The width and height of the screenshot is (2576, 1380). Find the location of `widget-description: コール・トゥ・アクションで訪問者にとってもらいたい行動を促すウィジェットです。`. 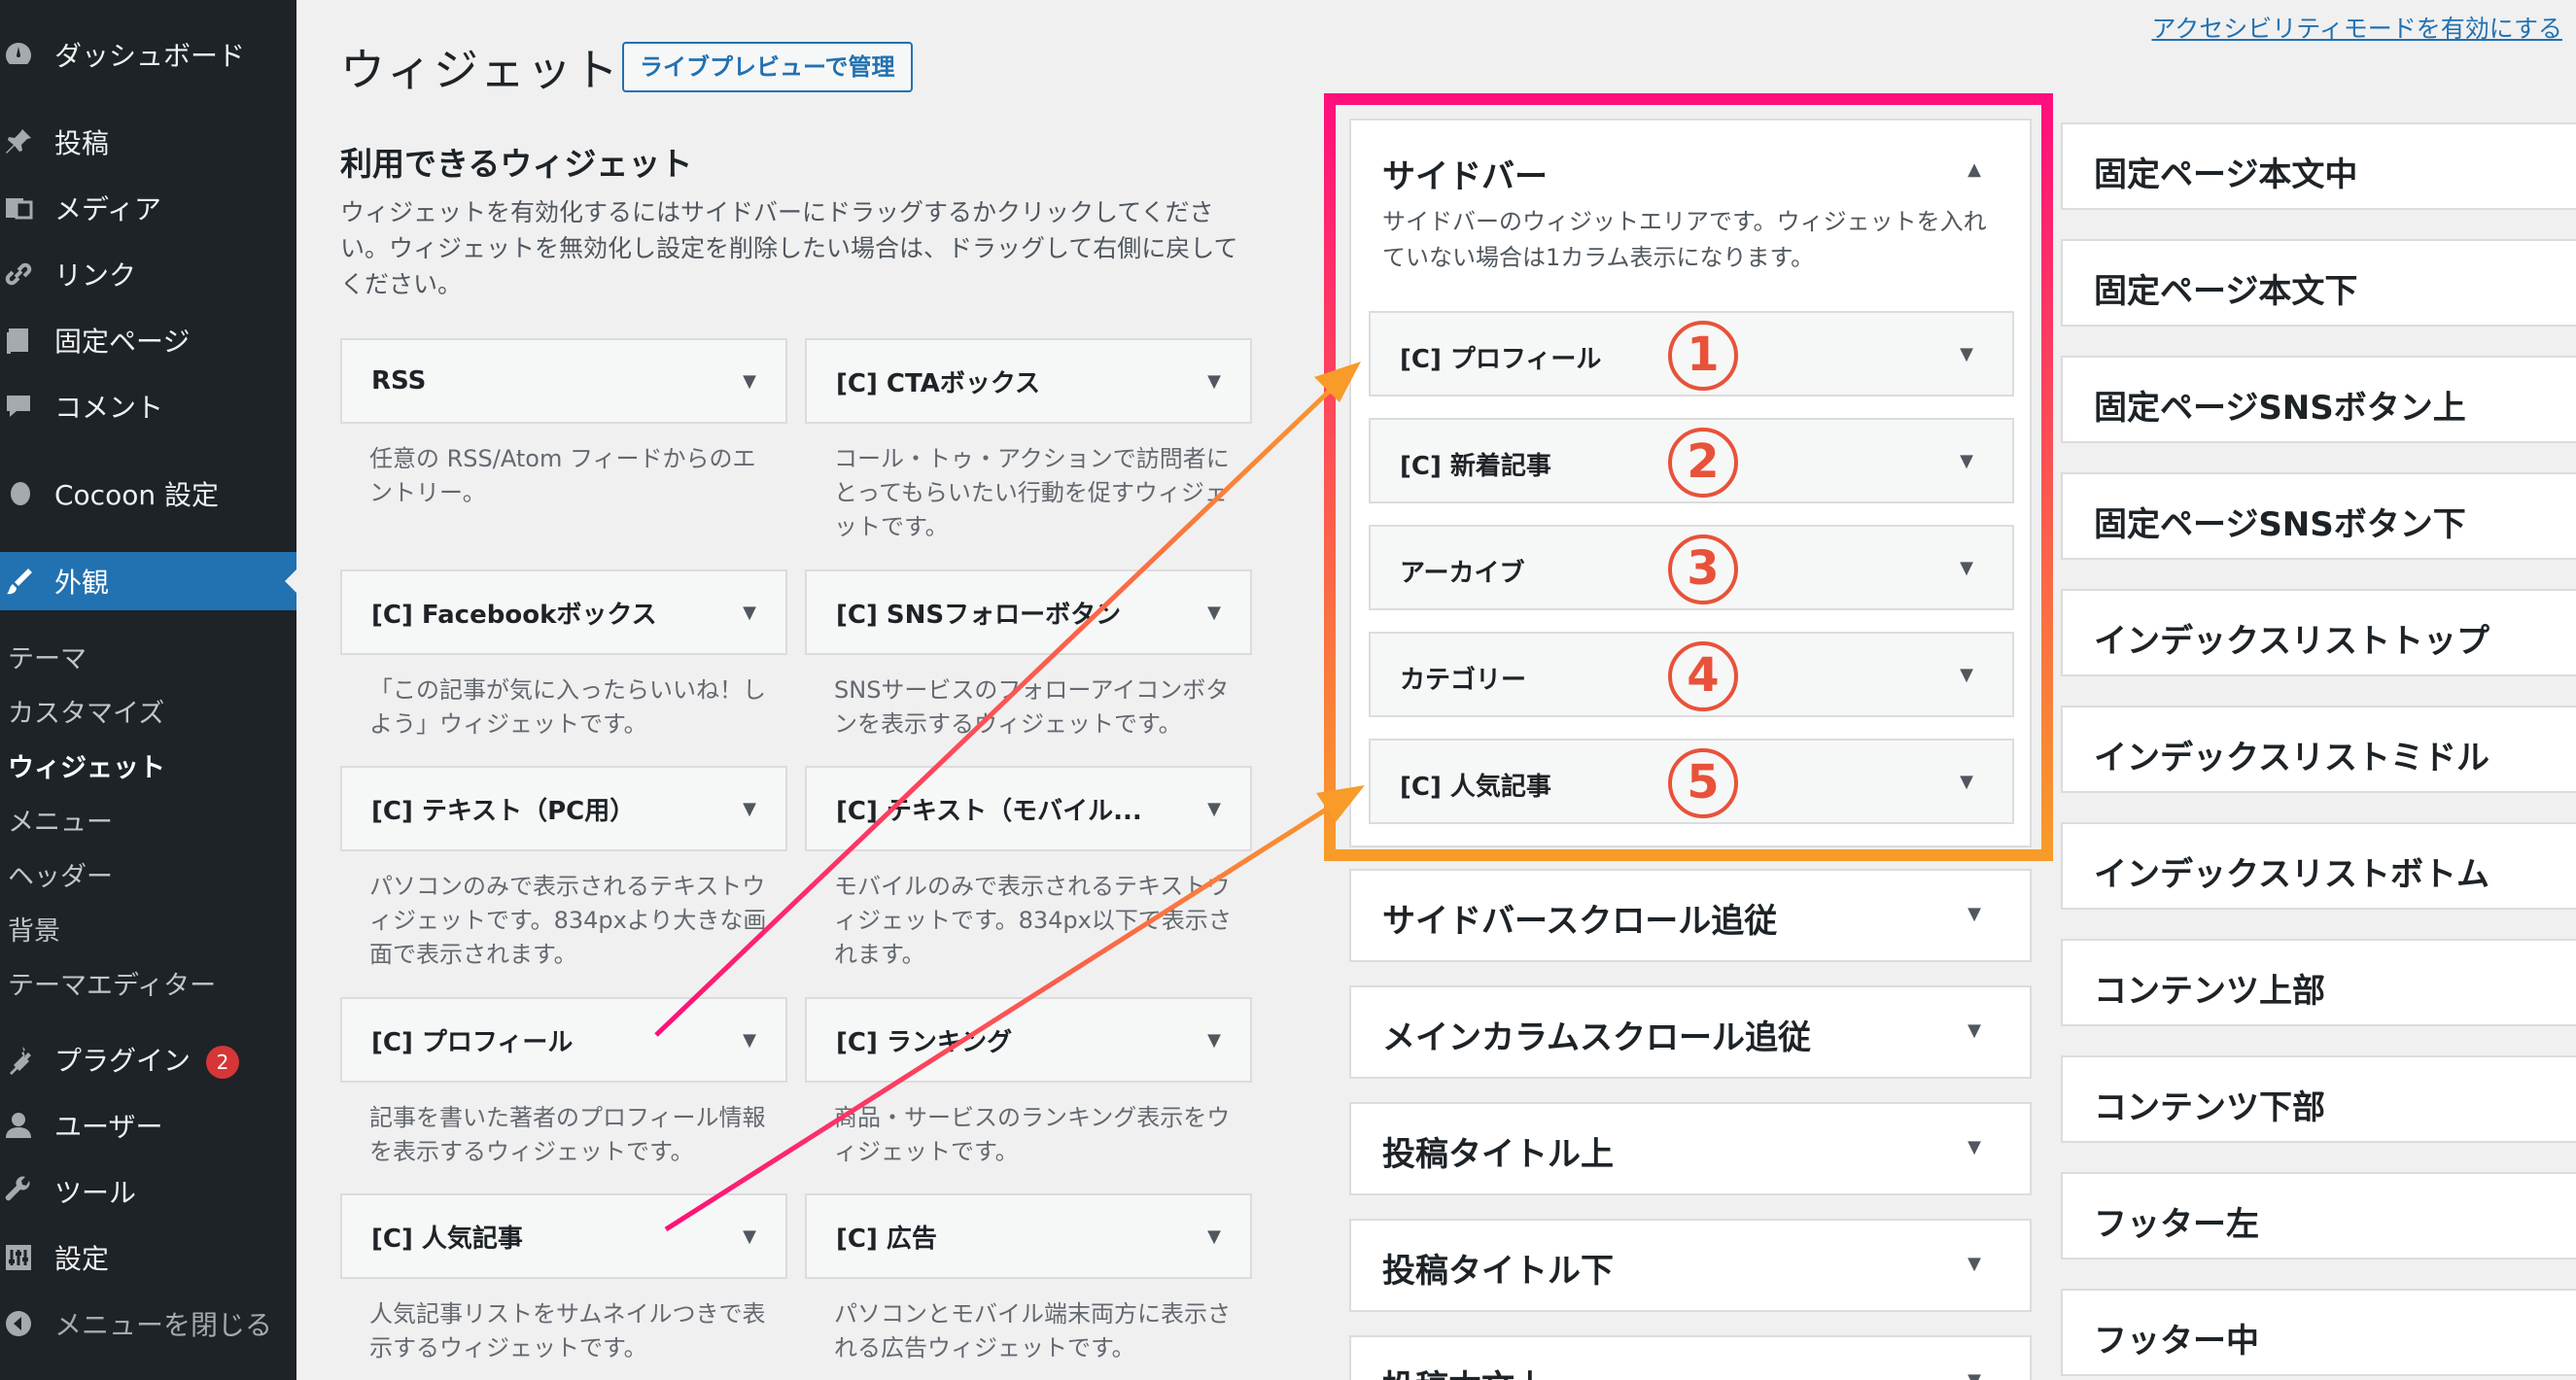

widget-description: コール・トゥ・アクションで訪問者にとってもらいたい行動を促すウィジェットです。 is located at coordinates (1032, 492).